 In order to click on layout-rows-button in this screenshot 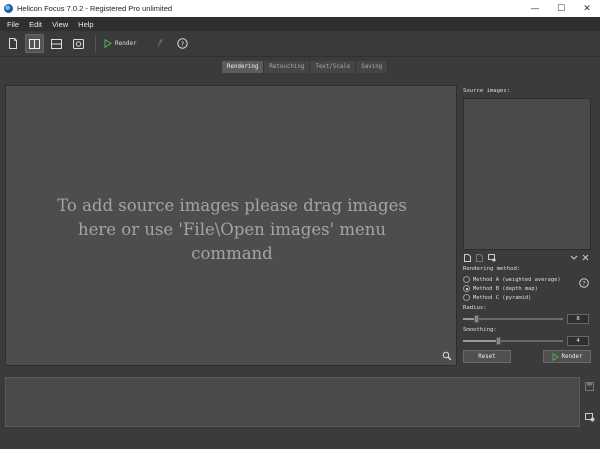, I will do `click(56, 43)`.